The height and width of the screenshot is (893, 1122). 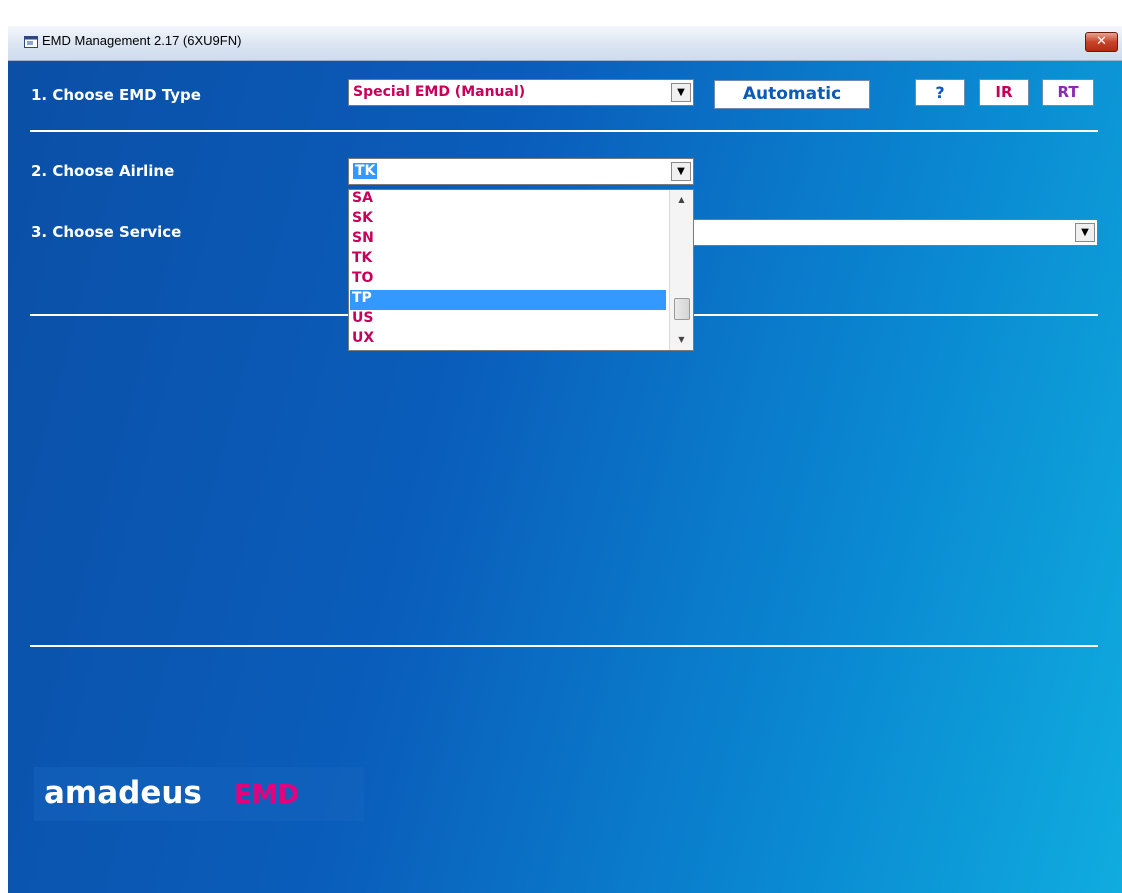 I want to click on emd-type-select: Special EMD (Manual) ▼, so click(x=521, y=92).